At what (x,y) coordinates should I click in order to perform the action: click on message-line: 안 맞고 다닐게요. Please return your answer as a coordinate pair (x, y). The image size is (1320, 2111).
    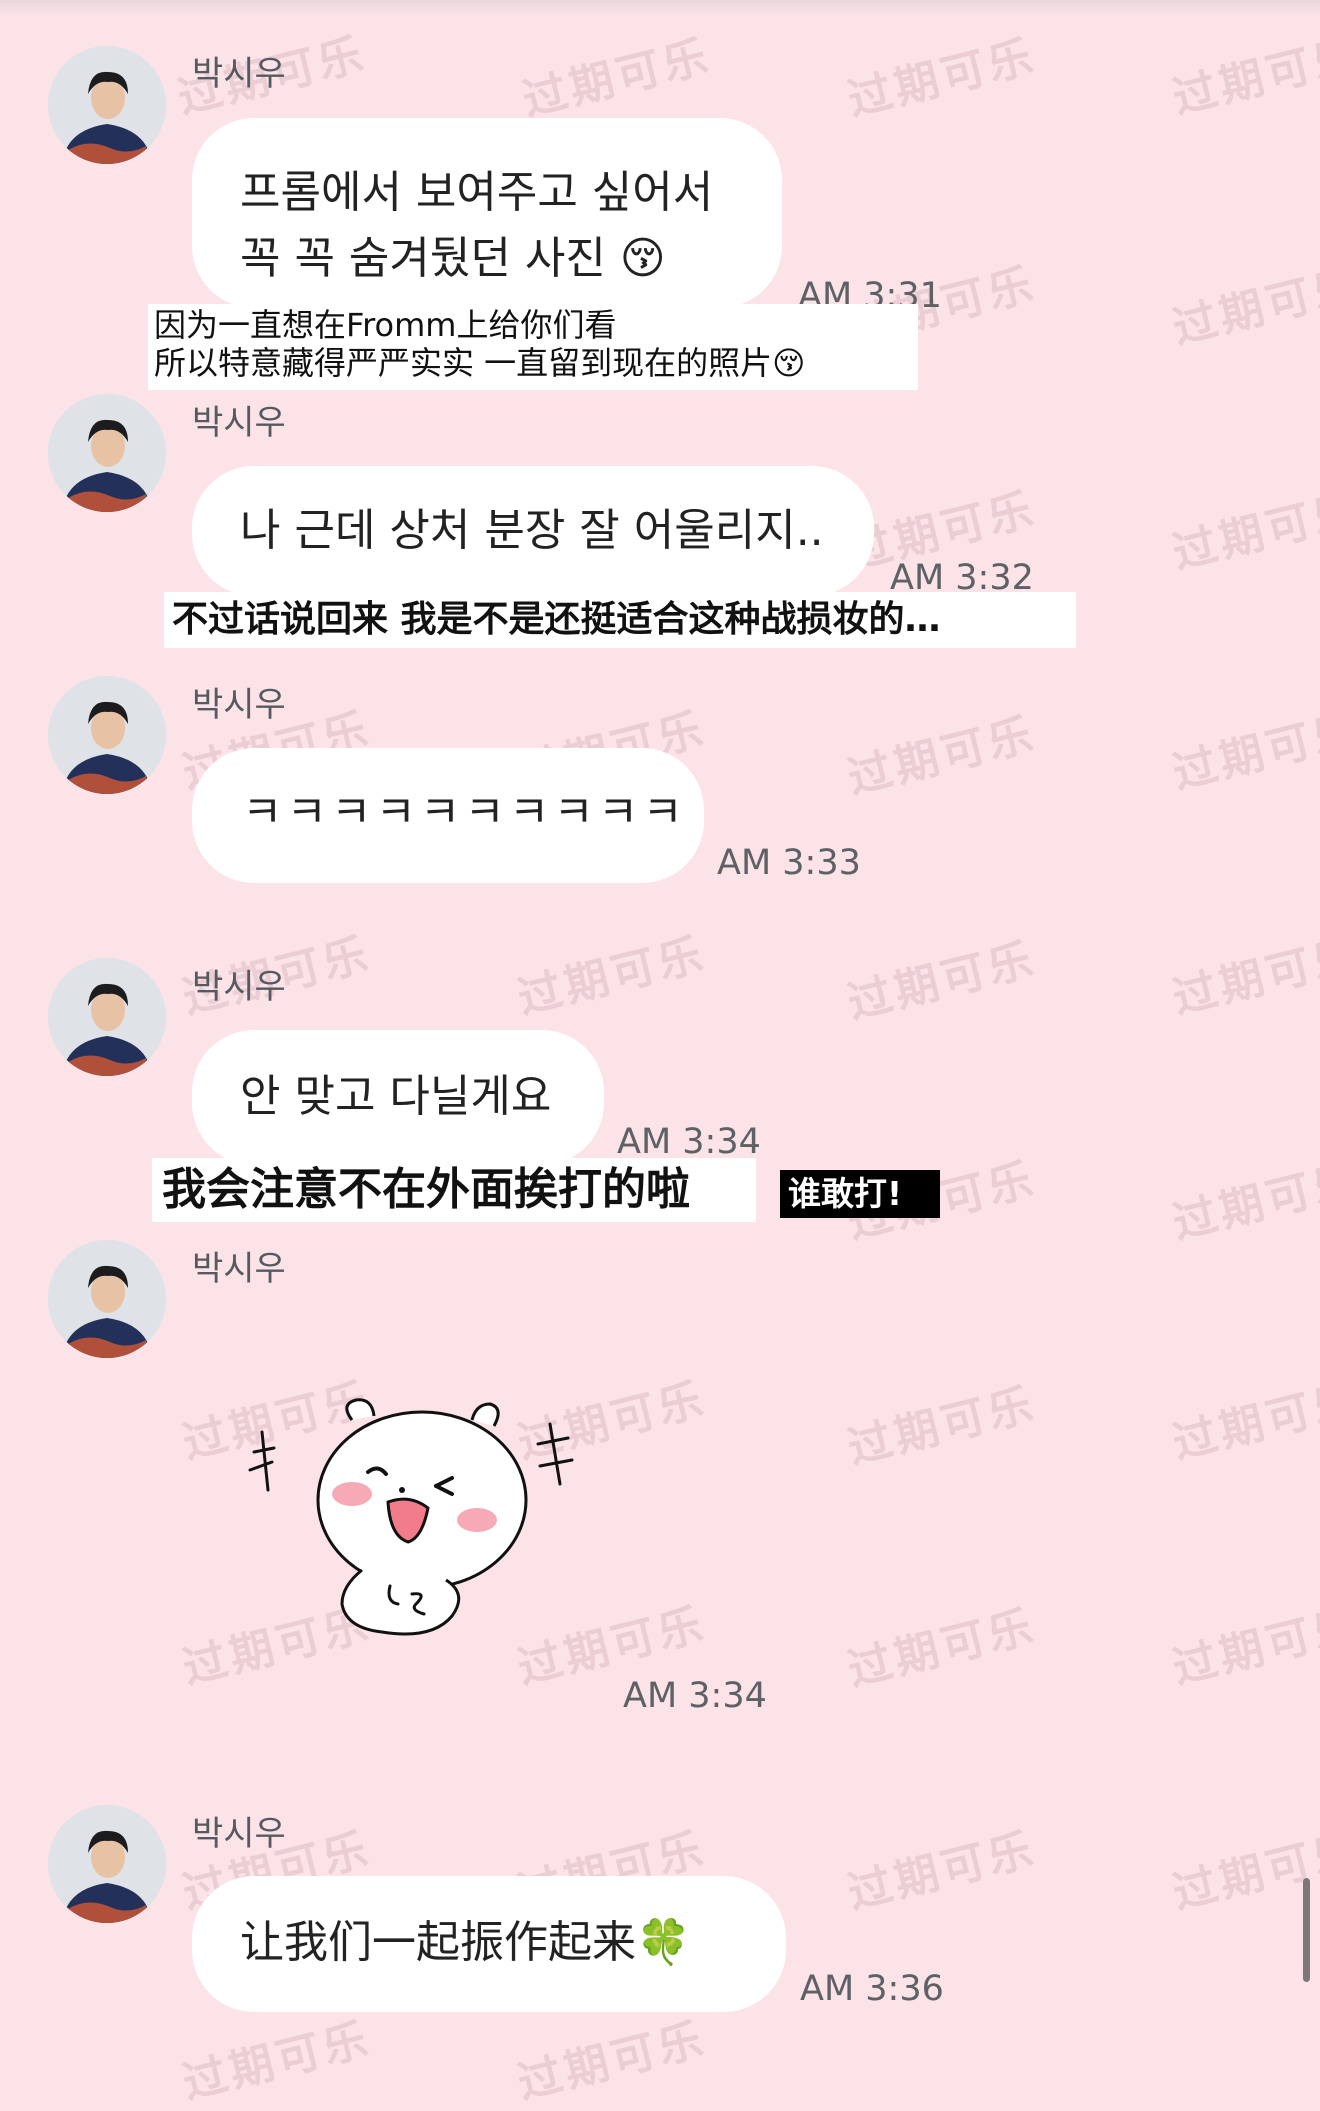
    Looking at the image, I should click on (396, 1096).